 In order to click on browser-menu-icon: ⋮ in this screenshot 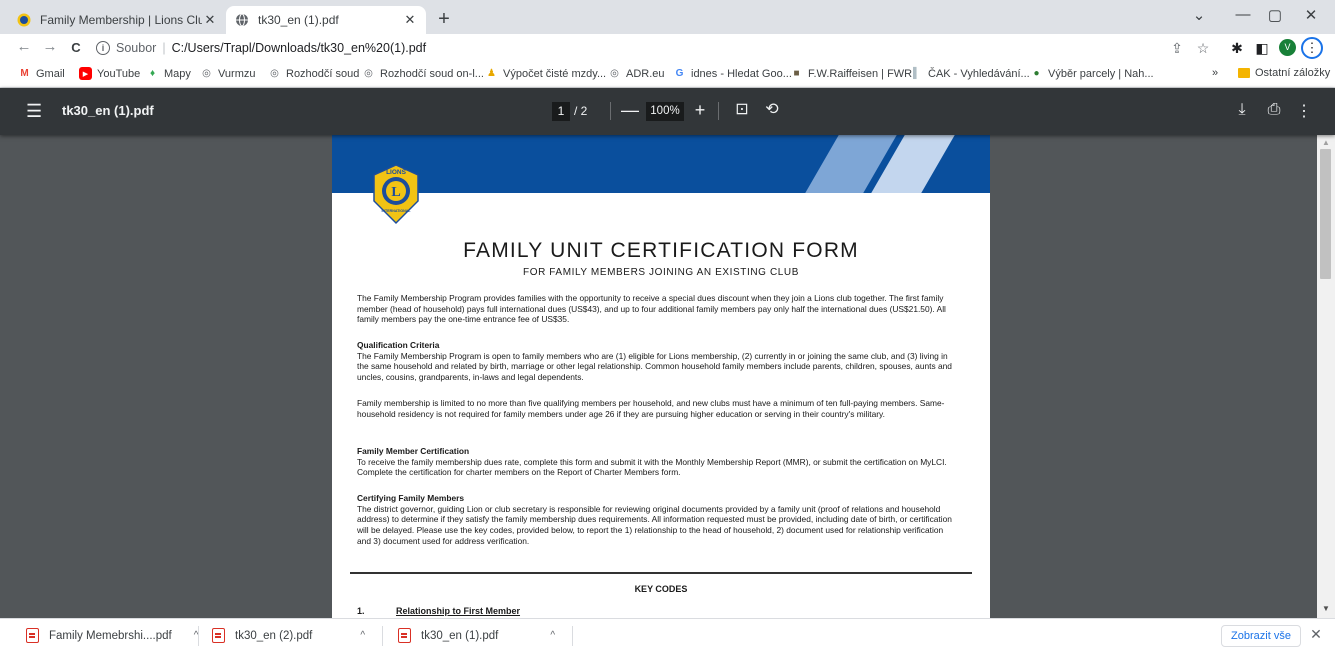, I will do `click(1312, 48)`.